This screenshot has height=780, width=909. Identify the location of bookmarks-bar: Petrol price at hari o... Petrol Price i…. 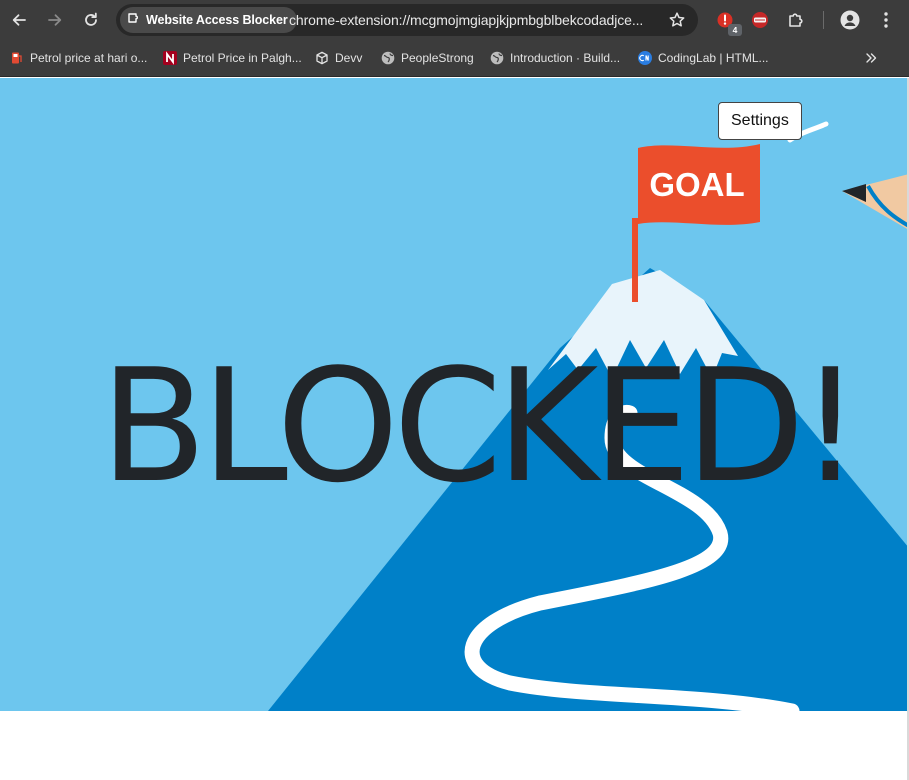
(454, 58).